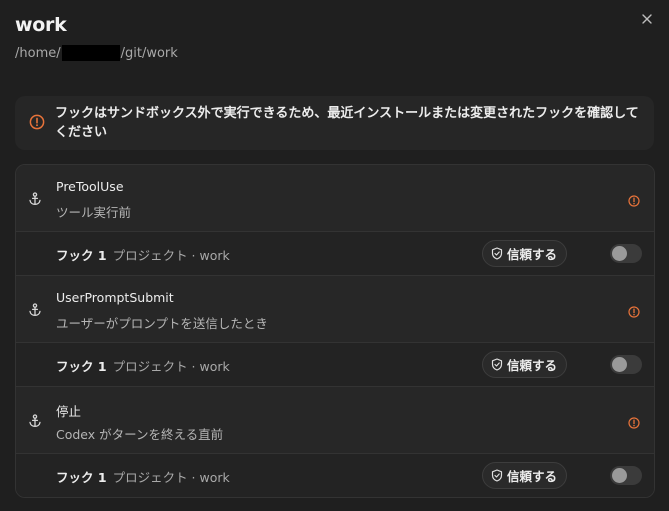 Image resolution: width=669 pixels, height=511 pixels. Describe the element at coordinates (335, 420) in the screenshot. I see `event-row-stop: 停止 Codex がターンを終える直前` at that location.